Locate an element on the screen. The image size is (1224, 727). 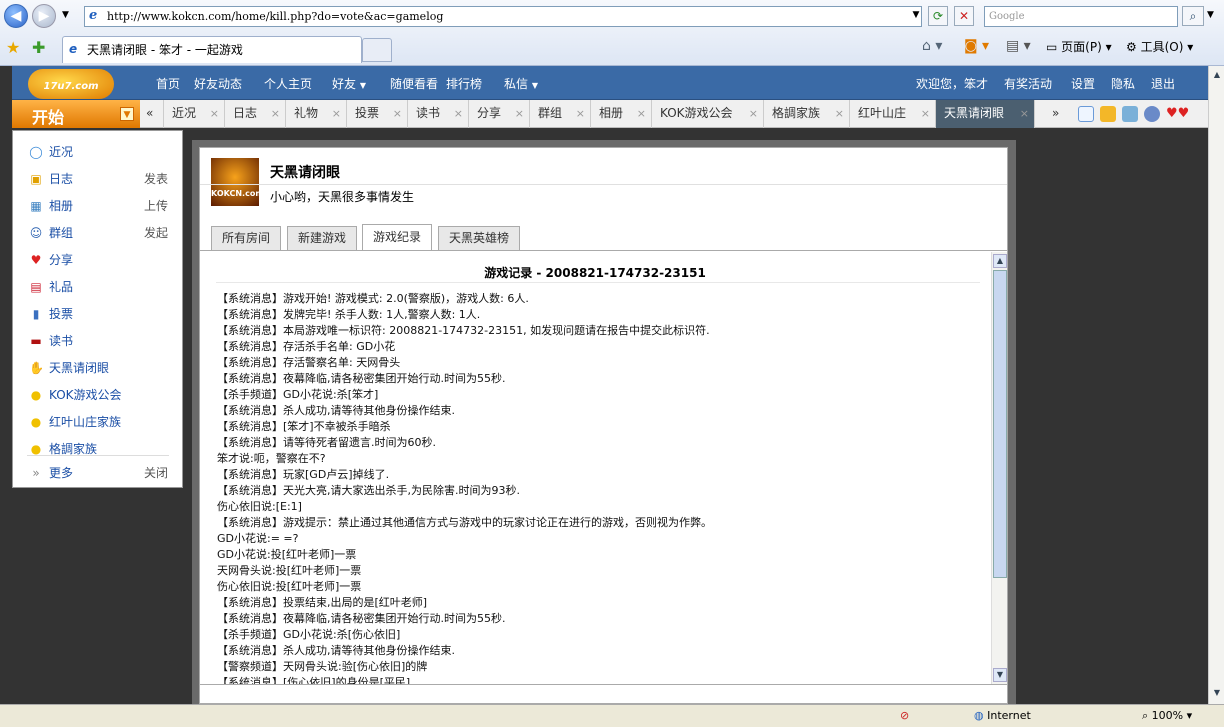
tabs-scroll-right-icon: » is located at coordinates (1056, 114).